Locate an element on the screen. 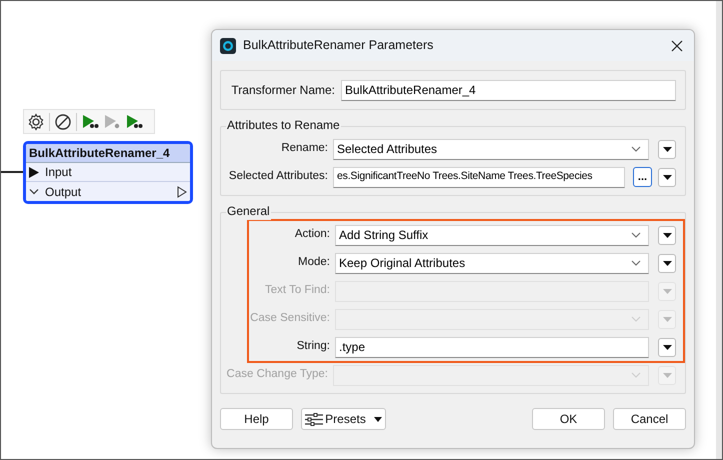 The image size is (723, 460). sliders-icon is located at coordinates (314, 419).